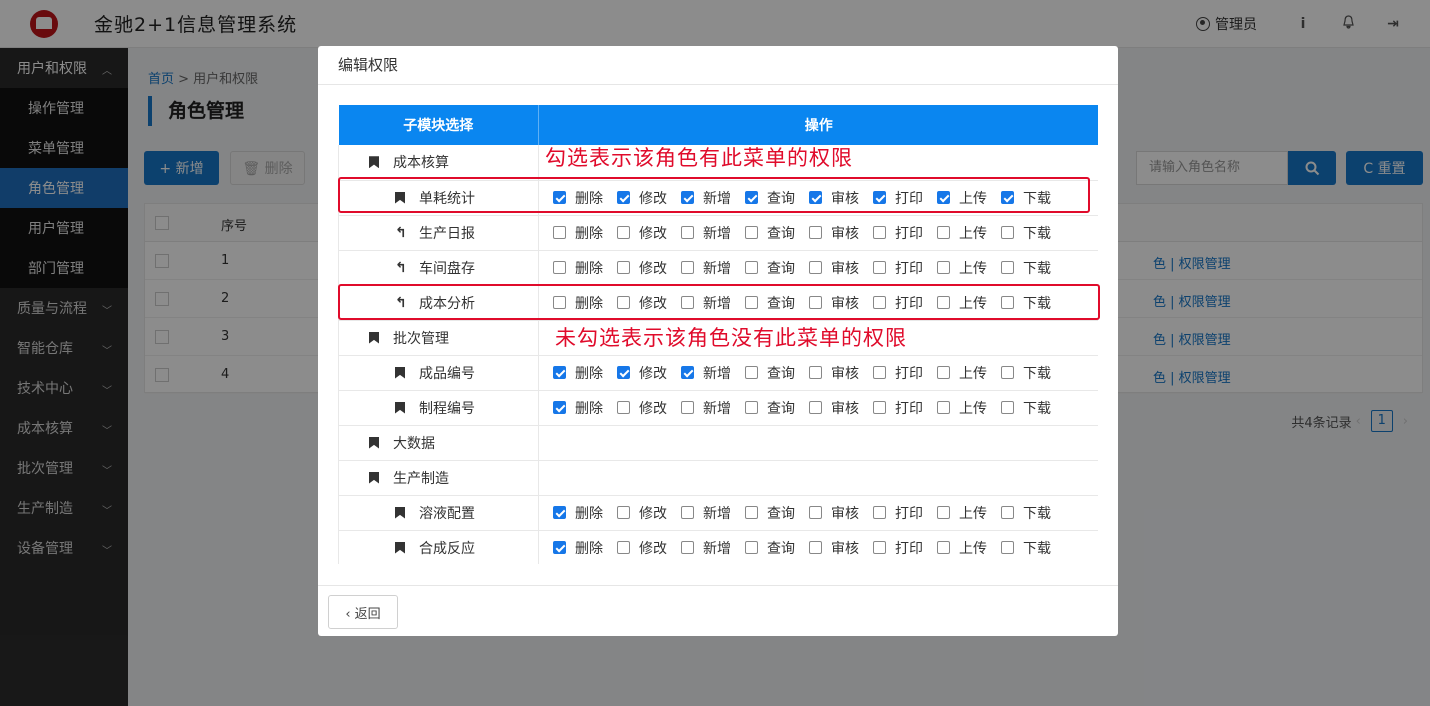  I want to click on permission-label: 新增, so click(717, 548).